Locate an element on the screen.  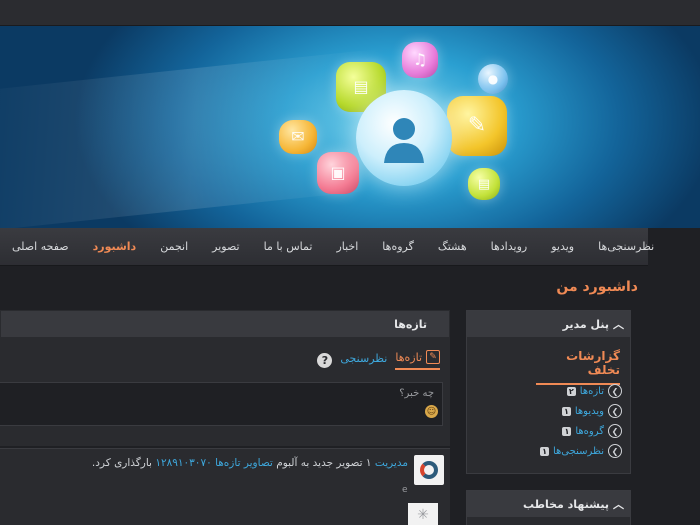
report-item-polls: ❮ نظرسنجی‌ها ۱ is located at coordinates (581, 451).